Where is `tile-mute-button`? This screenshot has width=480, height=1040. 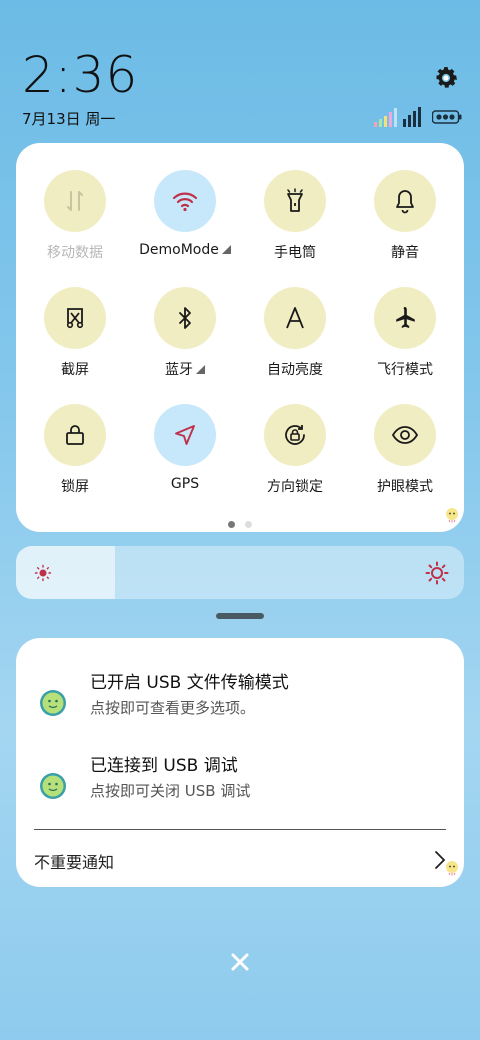
tile-mute-button is located at coordinates (405, 201).